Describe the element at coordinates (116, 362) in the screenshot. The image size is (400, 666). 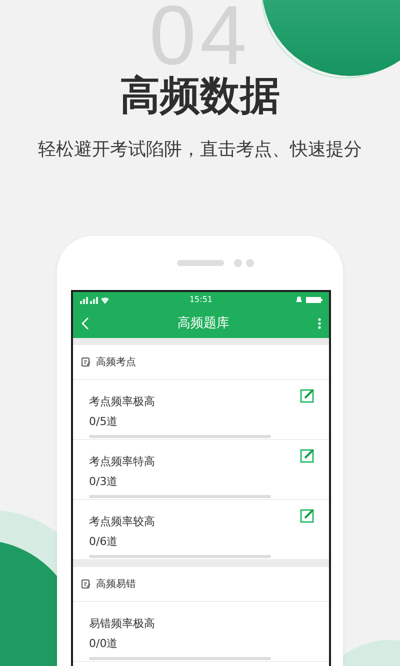
I see `section-title: 高频考点` at that location.